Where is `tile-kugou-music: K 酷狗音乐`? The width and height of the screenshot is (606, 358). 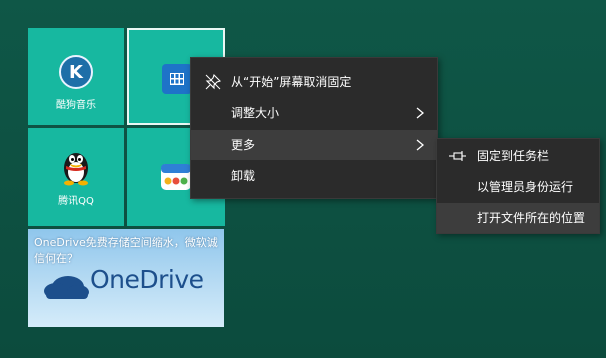 tile-kugou-music: K 酷狗音乐 is located at coordinates (76, 76).